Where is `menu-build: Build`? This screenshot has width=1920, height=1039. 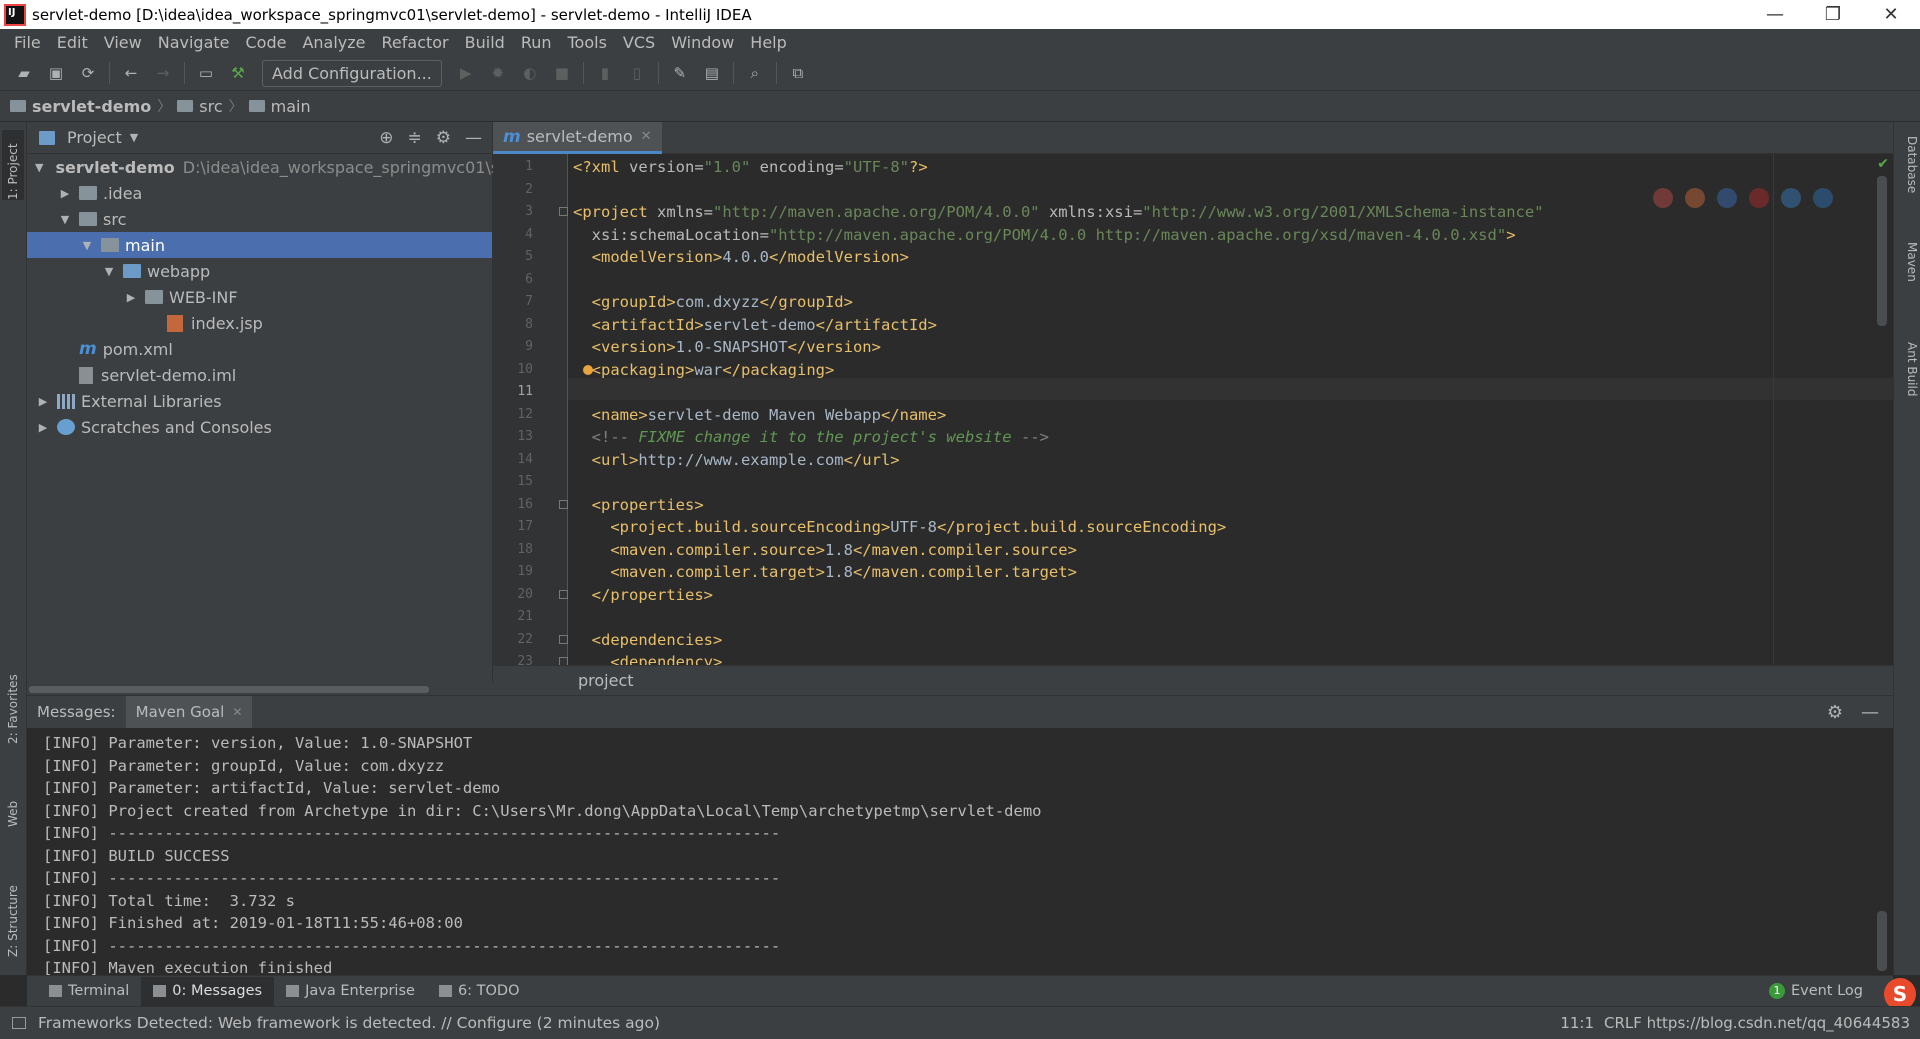 menu-build: Build is located at coordinates (485, 42).